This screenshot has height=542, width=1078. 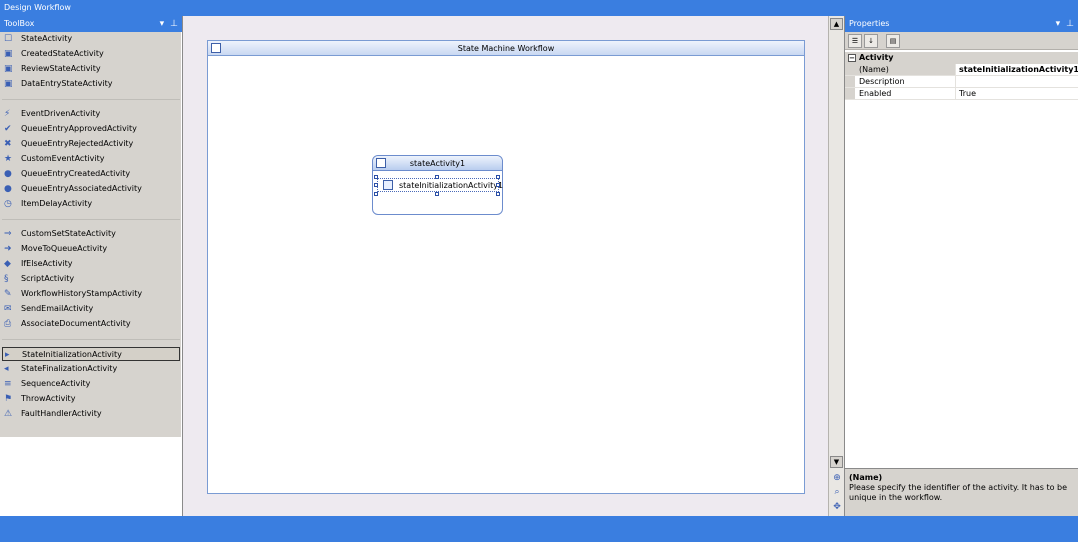 What do you see at coordinates (876, 57) in the screenshot?
I see `property-category-label: Activity` at bounding box center [876, 57].